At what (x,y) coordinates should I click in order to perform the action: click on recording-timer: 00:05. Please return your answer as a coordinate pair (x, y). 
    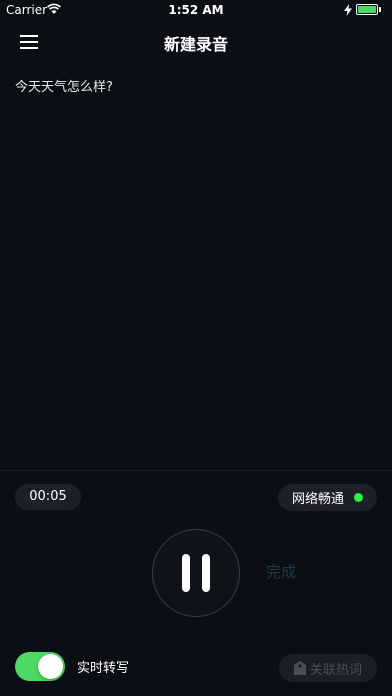
    Looking at the image, I should click on (48, 497).